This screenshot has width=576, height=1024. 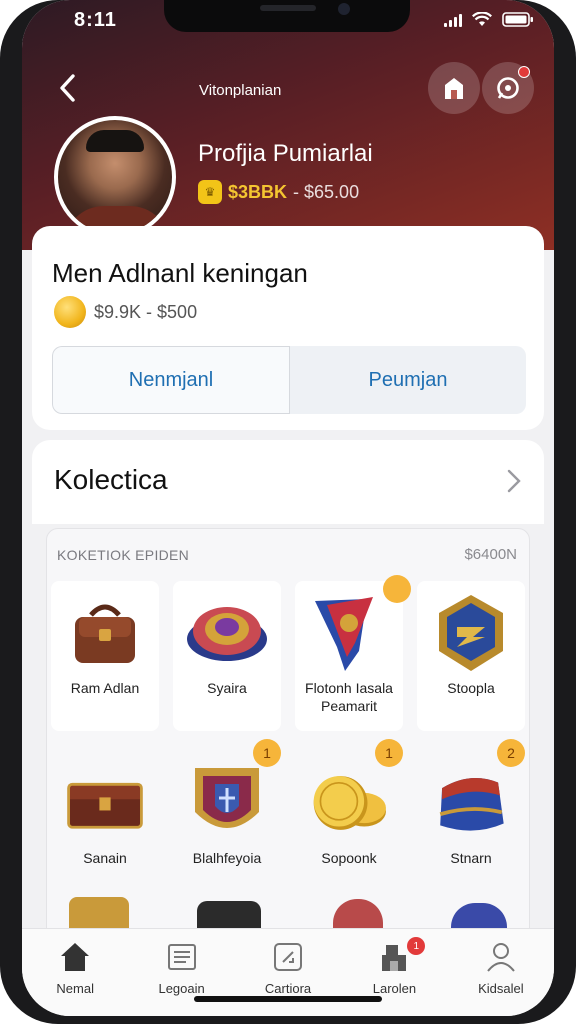 What do you see at coordinates (210, 192) in the screenshot?
I see `coin-icon: ♛` at bounding box center [210, 192].